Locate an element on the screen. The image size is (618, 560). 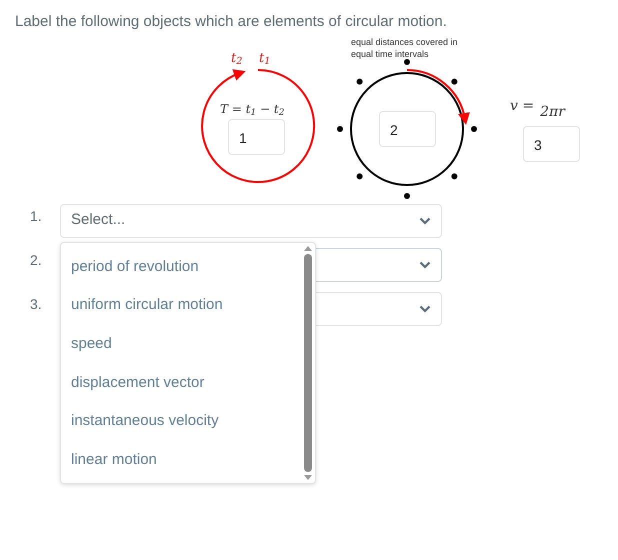
caption: equal distances covered in equal time intervals is located at coordinates (405, 48).